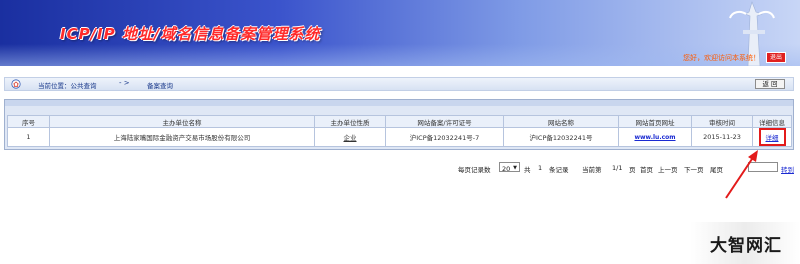  Describe the element at coordinates (646, 169) in the screenshot. I see `first-page-link: 首页` at that location.